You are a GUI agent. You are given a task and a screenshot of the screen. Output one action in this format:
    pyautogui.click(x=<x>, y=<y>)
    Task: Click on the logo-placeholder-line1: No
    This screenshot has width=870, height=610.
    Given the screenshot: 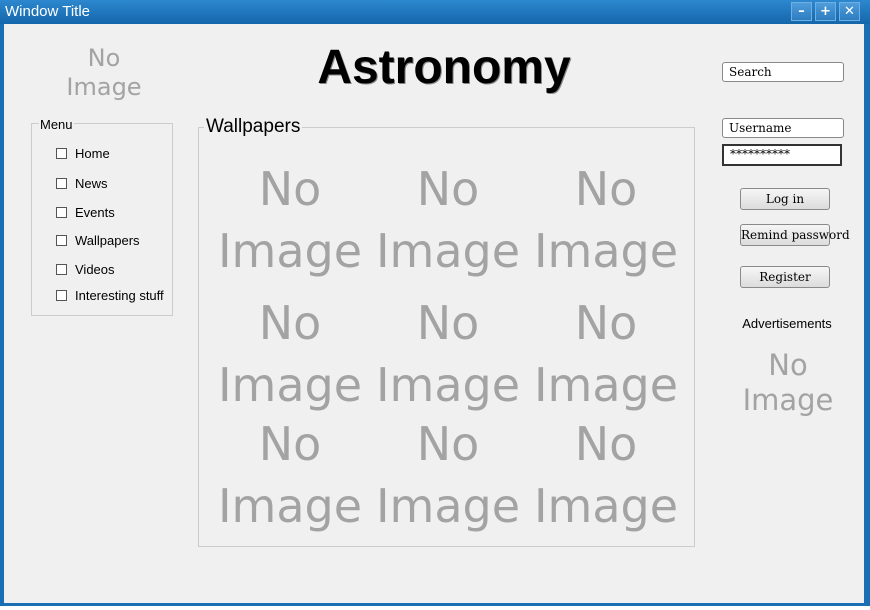 What is the action you would take?
    pyautogui.click(x=104, y=58)
    